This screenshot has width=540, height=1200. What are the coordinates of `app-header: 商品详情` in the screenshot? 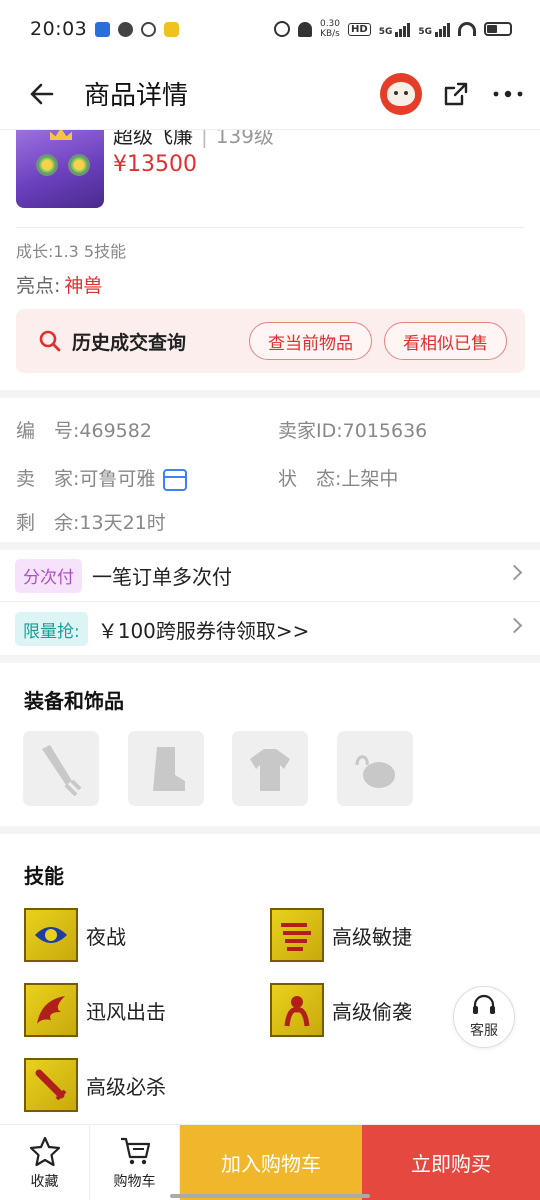 It's located at (270, 94).